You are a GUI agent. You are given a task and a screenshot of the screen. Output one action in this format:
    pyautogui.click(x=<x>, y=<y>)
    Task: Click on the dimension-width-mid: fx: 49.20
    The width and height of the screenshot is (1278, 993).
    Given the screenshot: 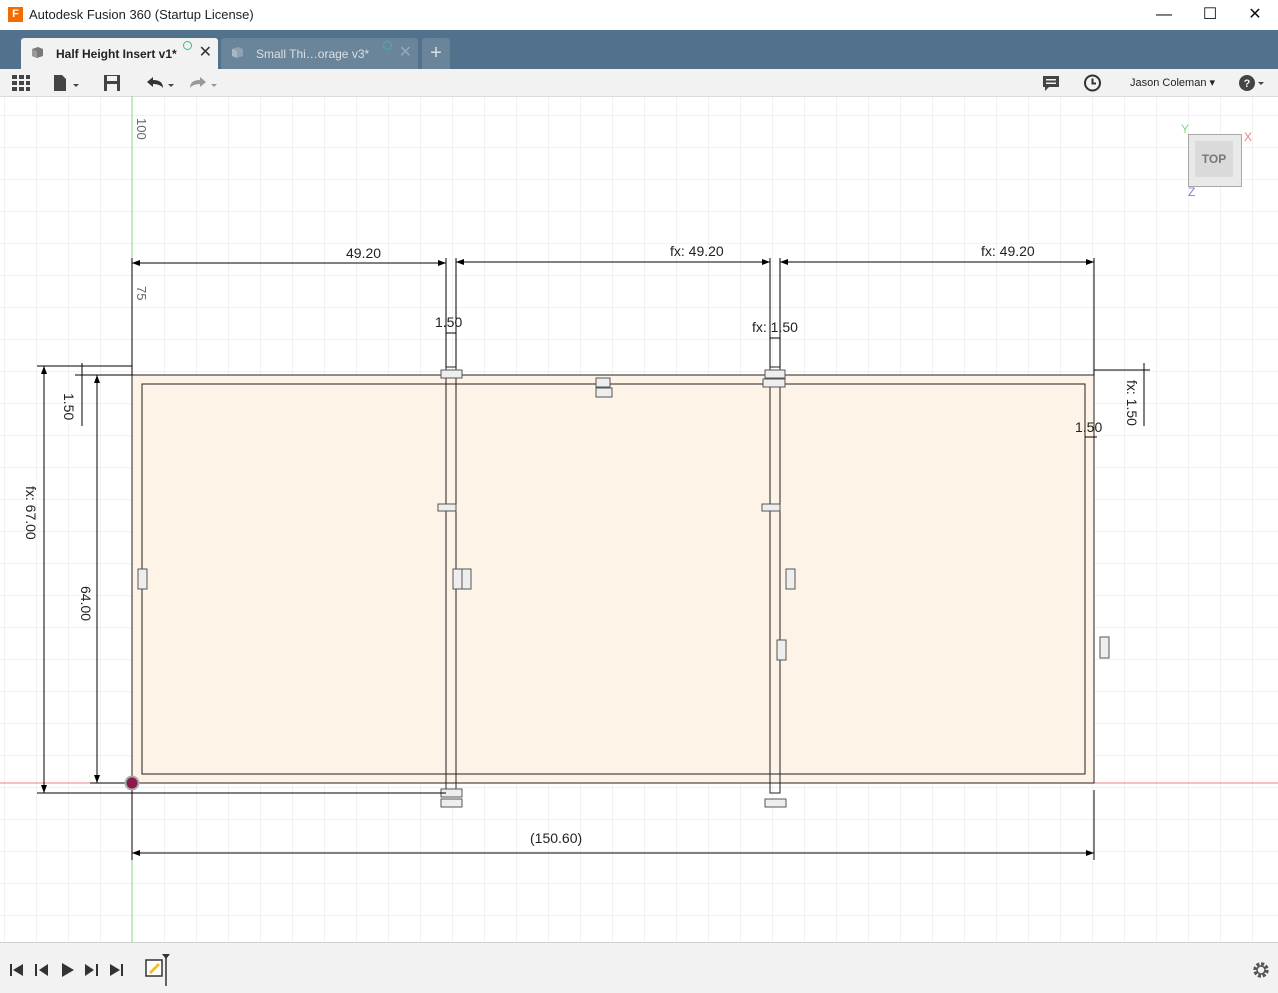 What is the action you would take?
    pyautogui.click(x=697, y=251)
    